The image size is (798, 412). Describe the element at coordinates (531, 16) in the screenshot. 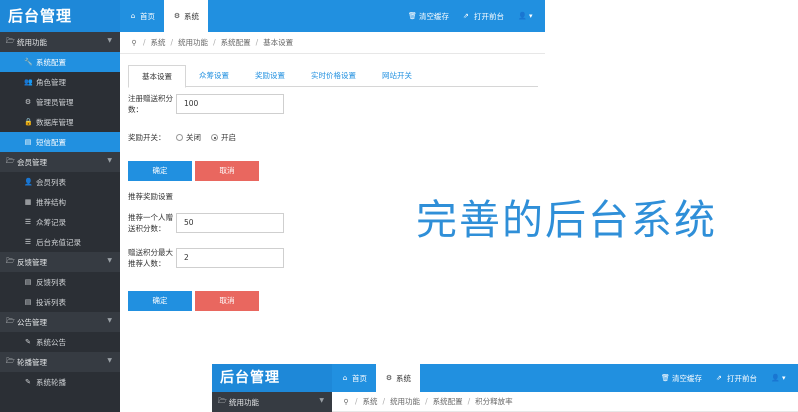

I see `caret-down-icon: ▾` at that location.